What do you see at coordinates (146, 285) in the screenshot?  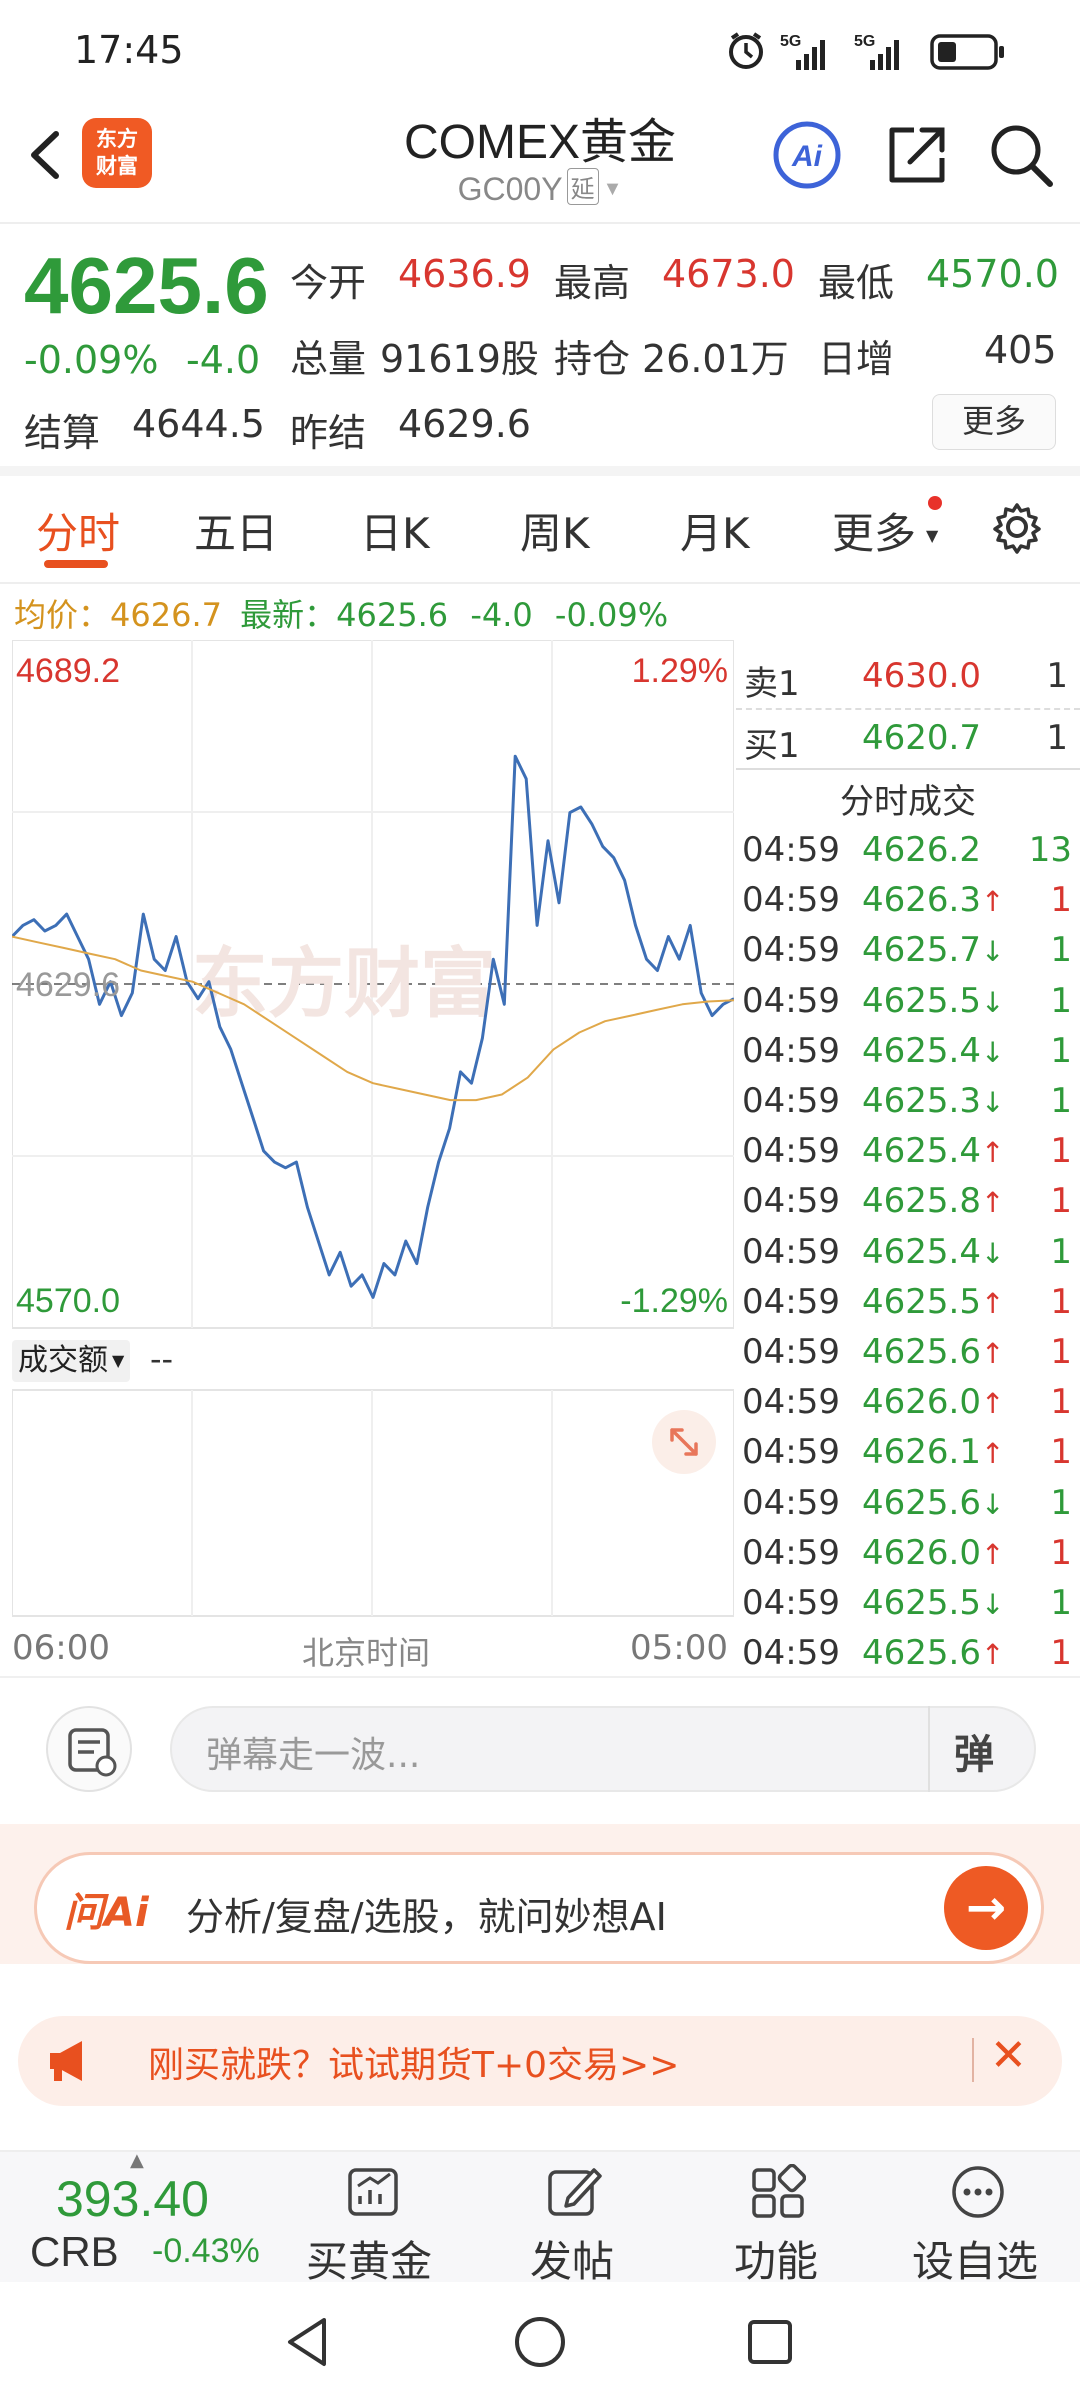 I see `last-price: 4625.6` at bounding box center [146, 285].